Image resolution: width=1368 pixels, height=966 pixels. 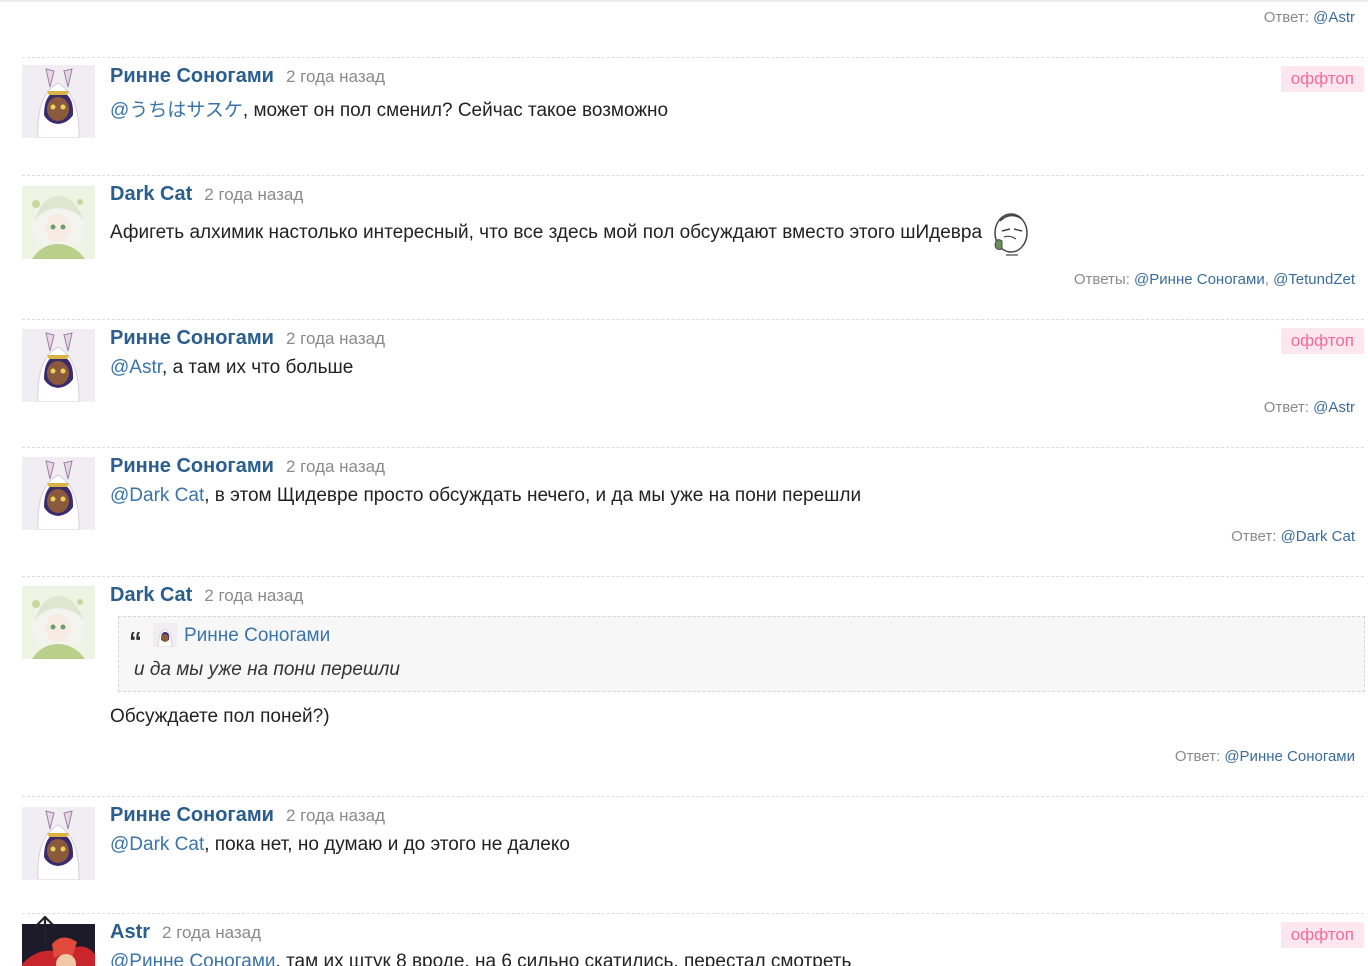 What do you see at coordinates (257, 636) in the screenshot?
I see `quote-author-link: Ринне Соногами` at bounding box center [257, 636].